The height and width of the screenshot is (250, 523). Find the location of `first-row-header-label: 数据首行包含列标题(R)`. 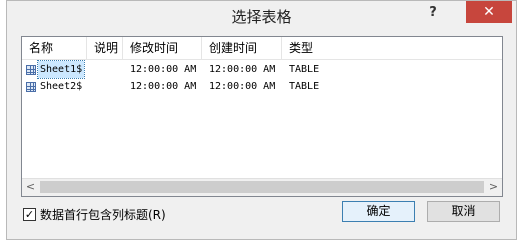

first-row-header-label: 数据首行包含列标题(R) is located at coordinates (103, 214).